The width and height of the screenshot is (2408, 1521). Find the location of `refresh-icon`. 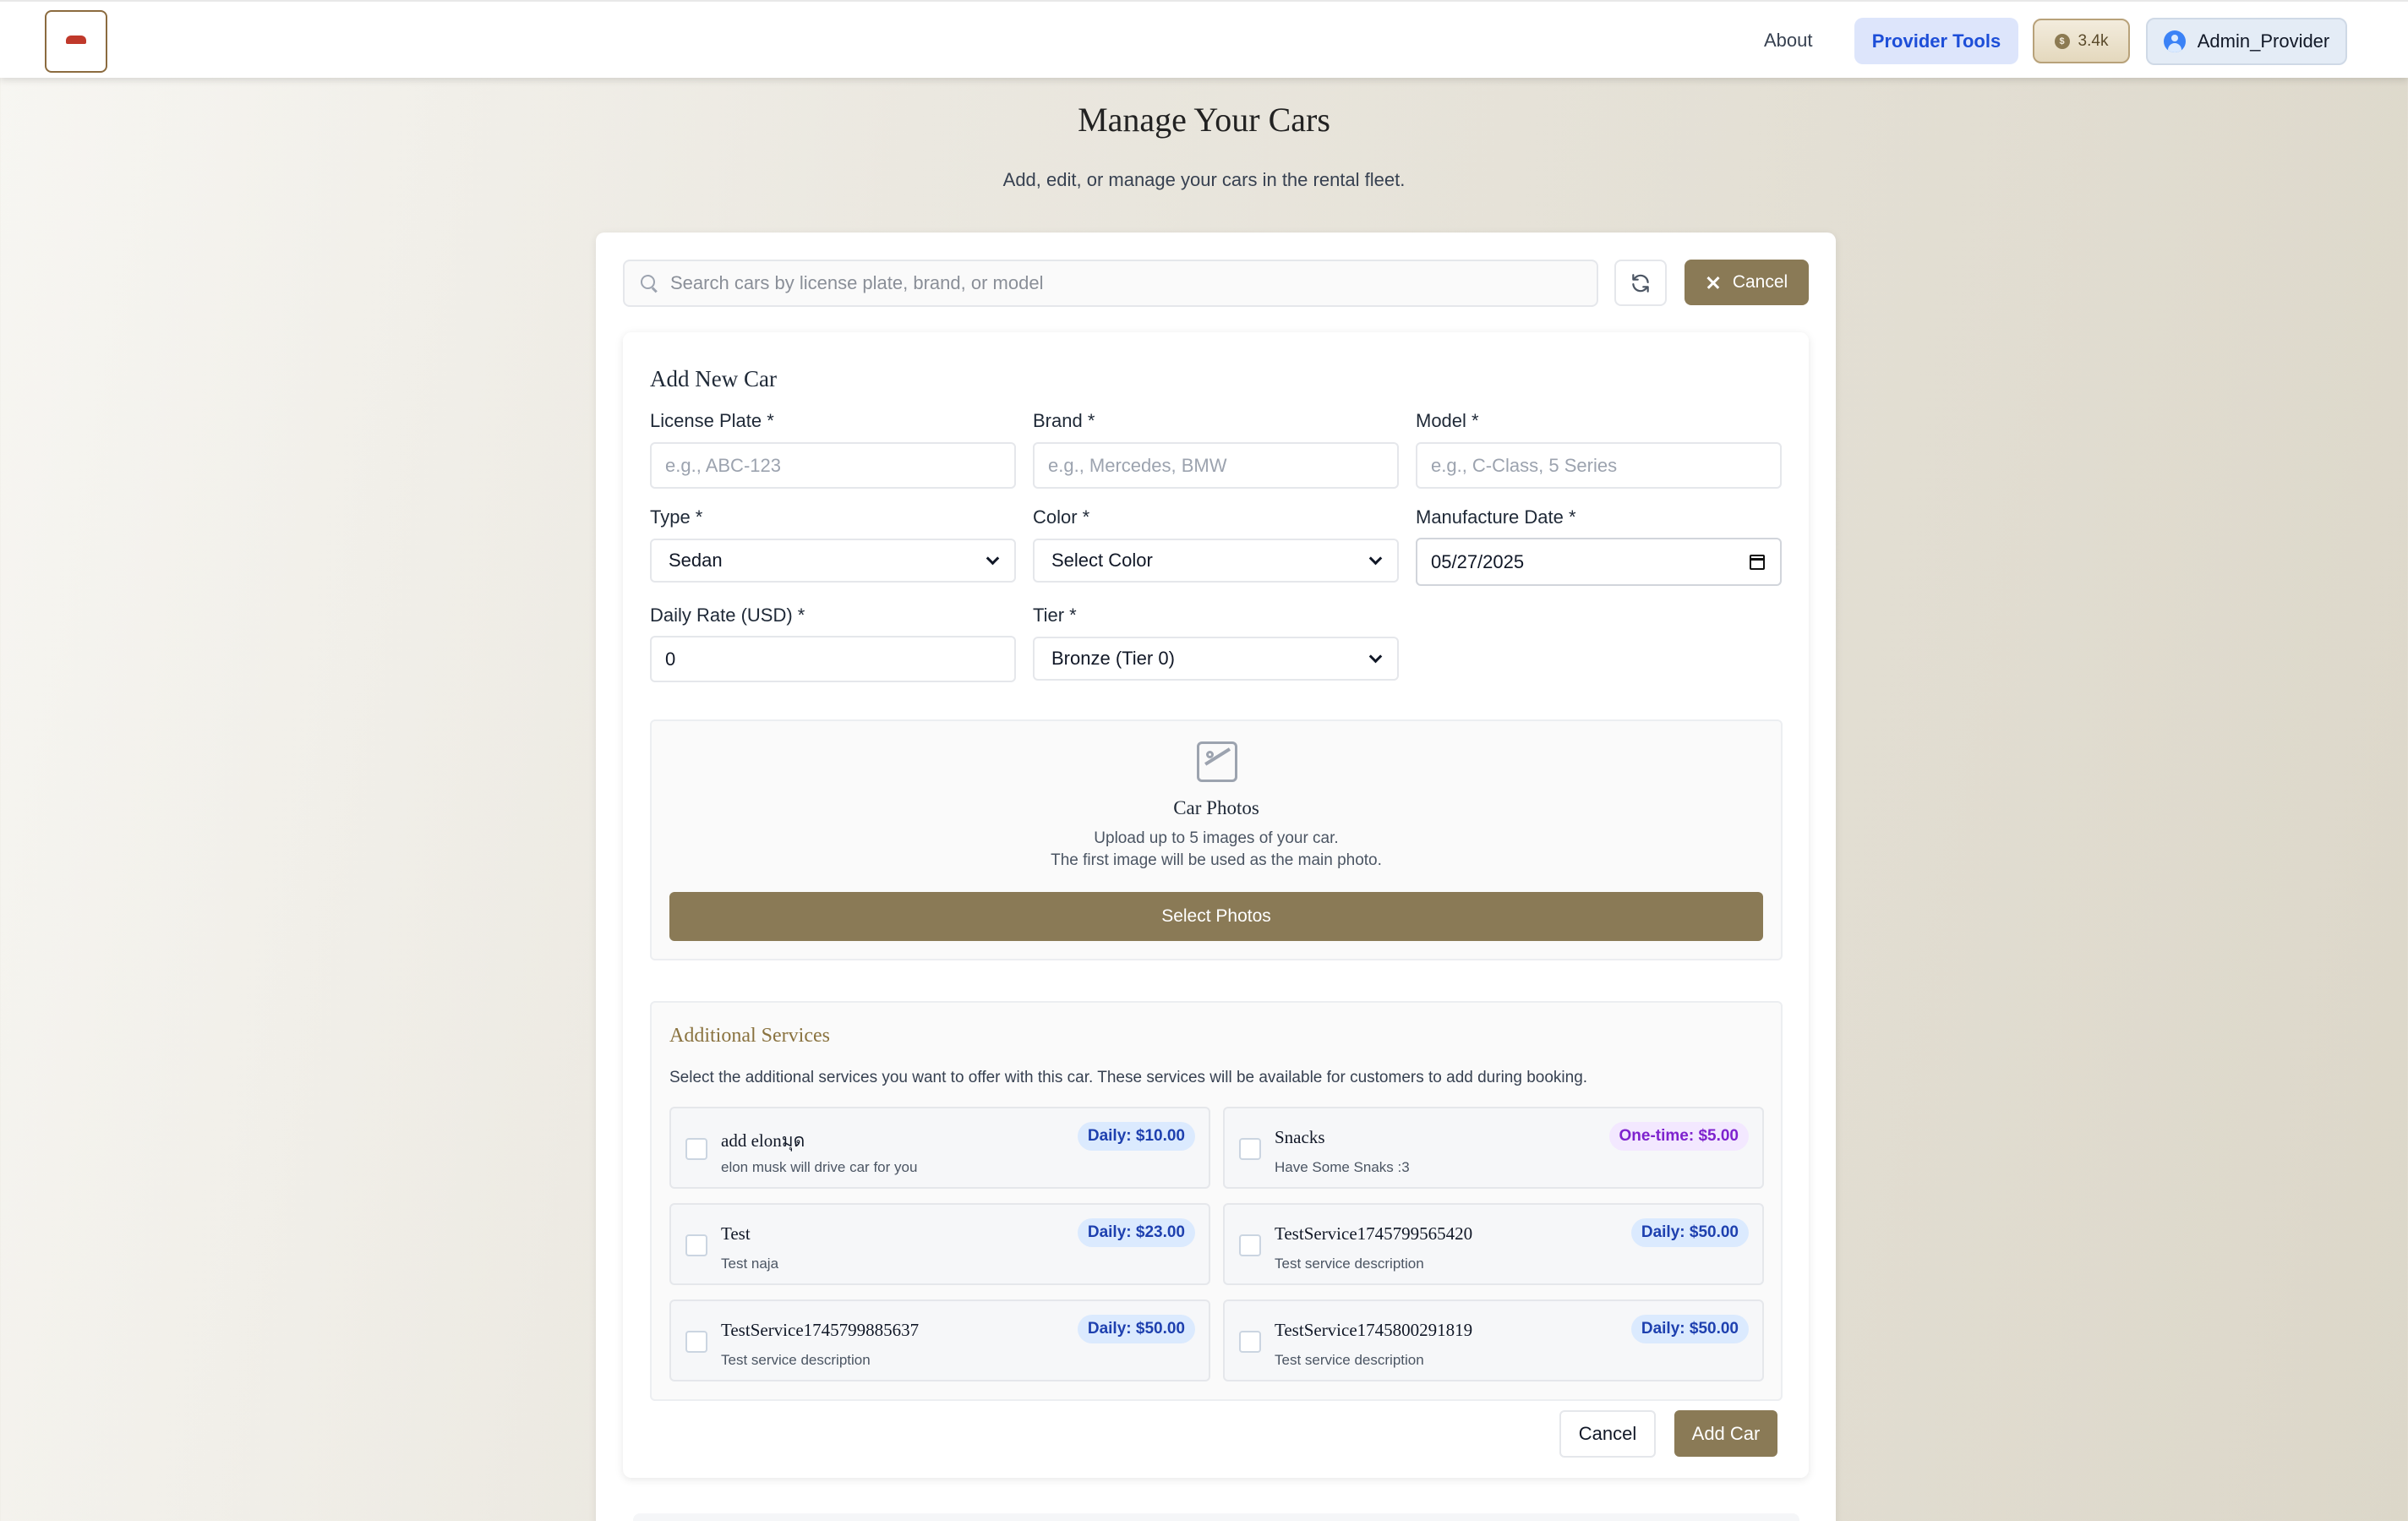

refresh-icon is located at coordinates (1640, 283).